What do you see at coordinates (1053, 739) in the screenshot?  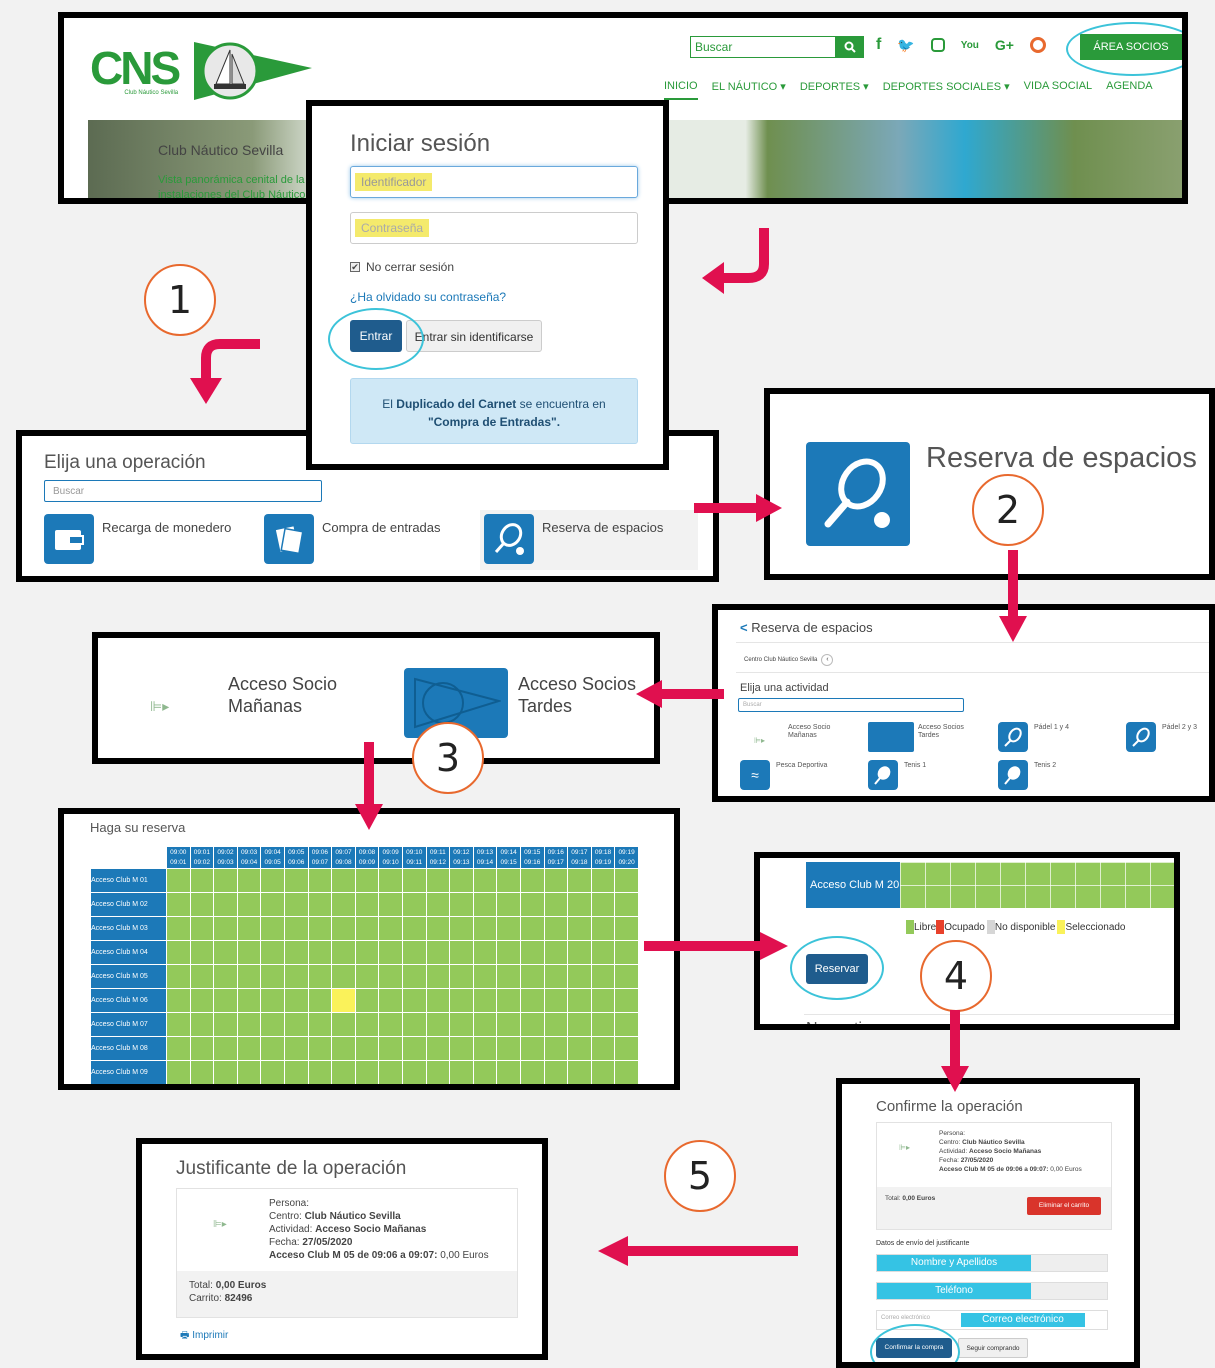 I see `activity-padel-1-4: Pádel 1 y 4` at bounding box center [1053, 739].